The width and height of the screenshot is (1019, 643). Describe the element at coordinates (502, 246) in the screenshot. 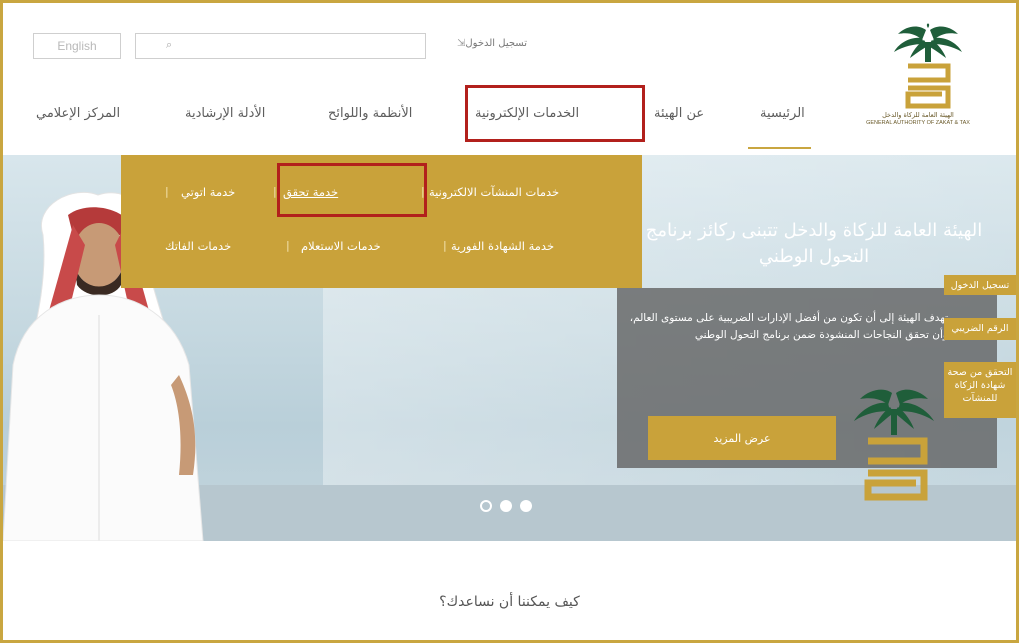

I see `dropdown-item-instant-certificate: خدمة الشهادة الفورية` at that location.